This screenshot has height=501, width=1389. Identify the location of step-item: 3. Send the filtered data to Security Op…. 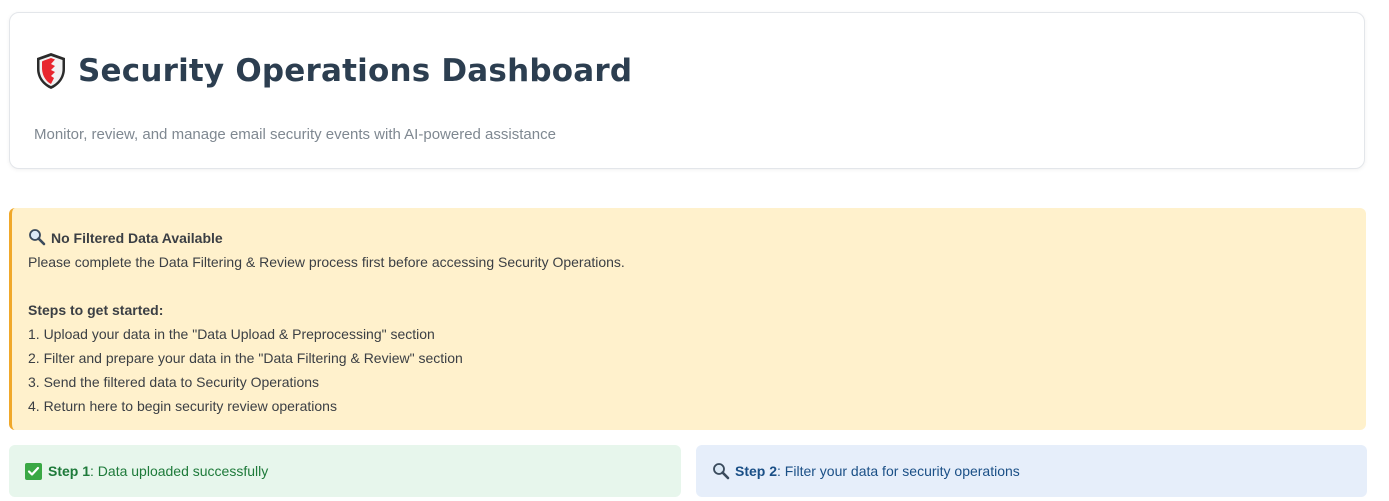
(174, 382).